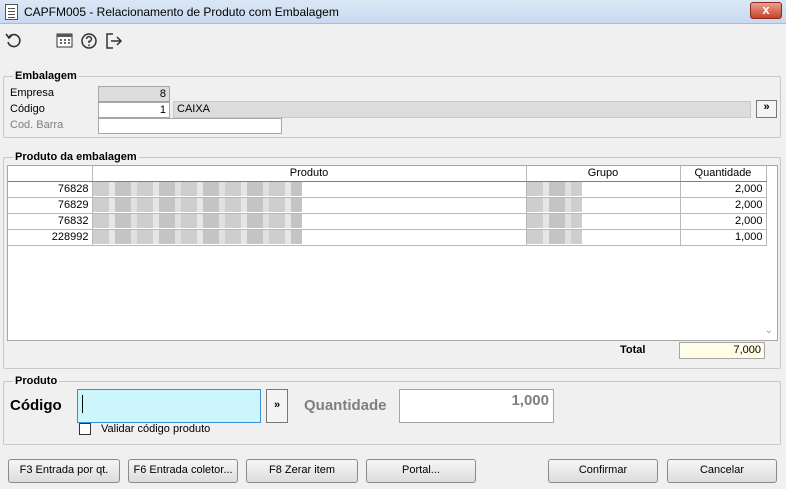 Image resolution: width=786 pixels, height=489 pixels. What do you see at coordinates (46, 76) in the screenshot?
I see `embalagem-legend: Embalagem` at bounding box center [46, 76].